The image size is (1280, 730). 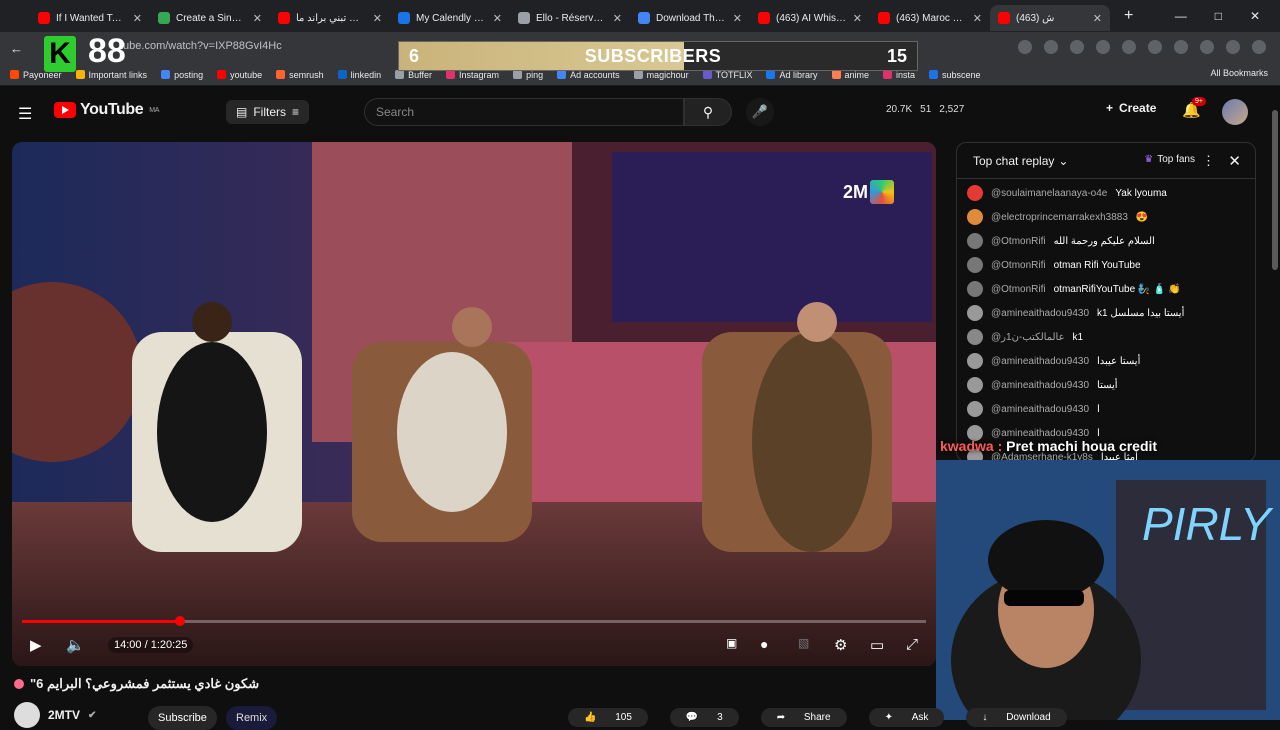 What do you see at coordinates (708, 112) in the screenshot?
I see `search-button: ⚲` at bounding box center [708, 112].